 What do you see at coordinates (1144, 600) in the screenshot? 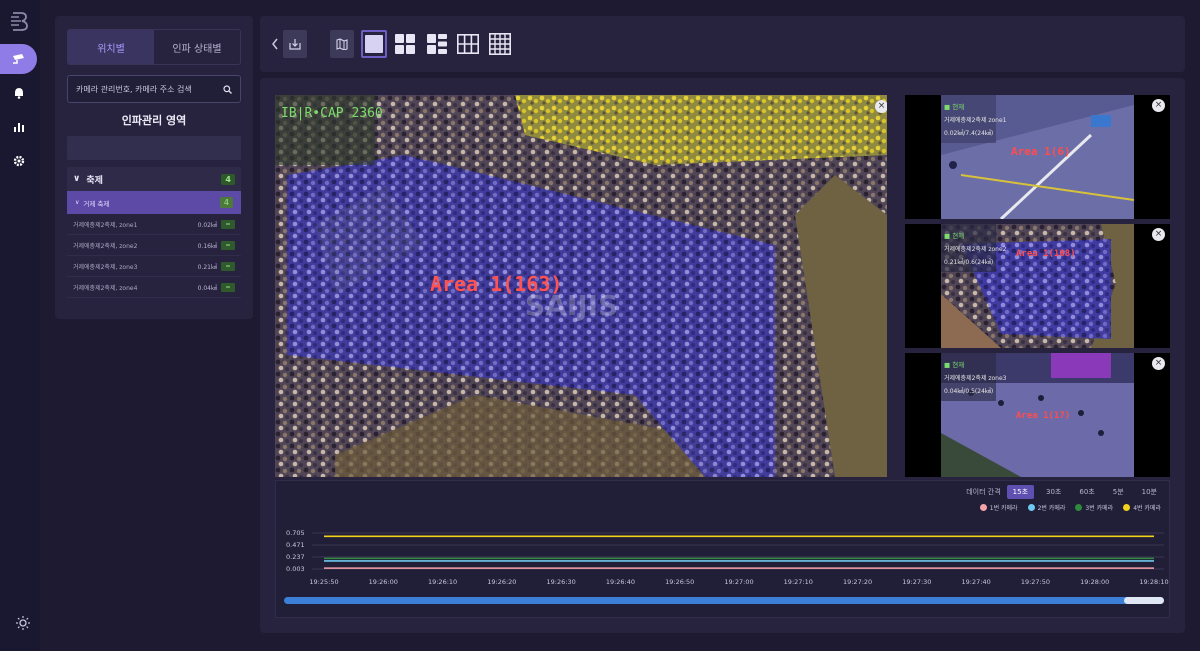
I see `scrubber-handle` at bounding box center [1144, 600].